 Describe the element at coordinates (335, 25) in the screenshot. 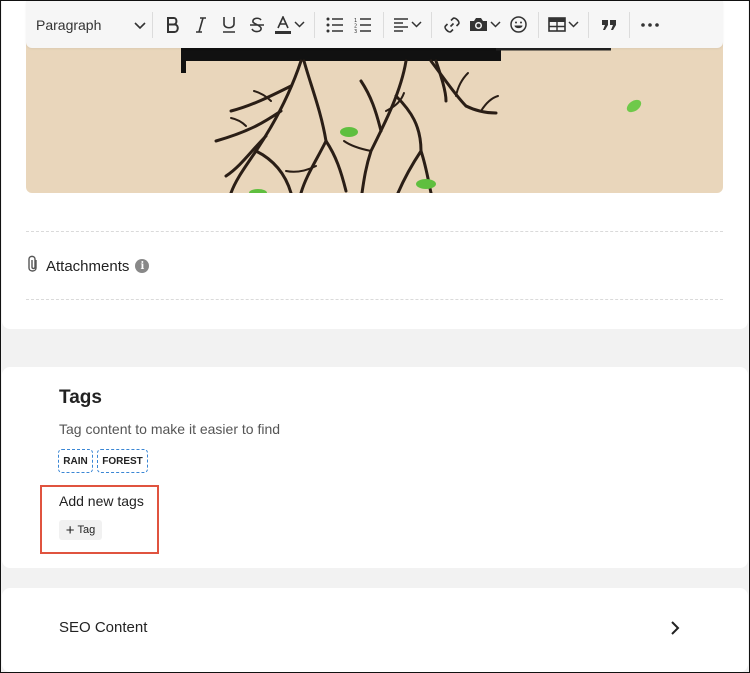

I see `bulleted-list-icon` at that location.